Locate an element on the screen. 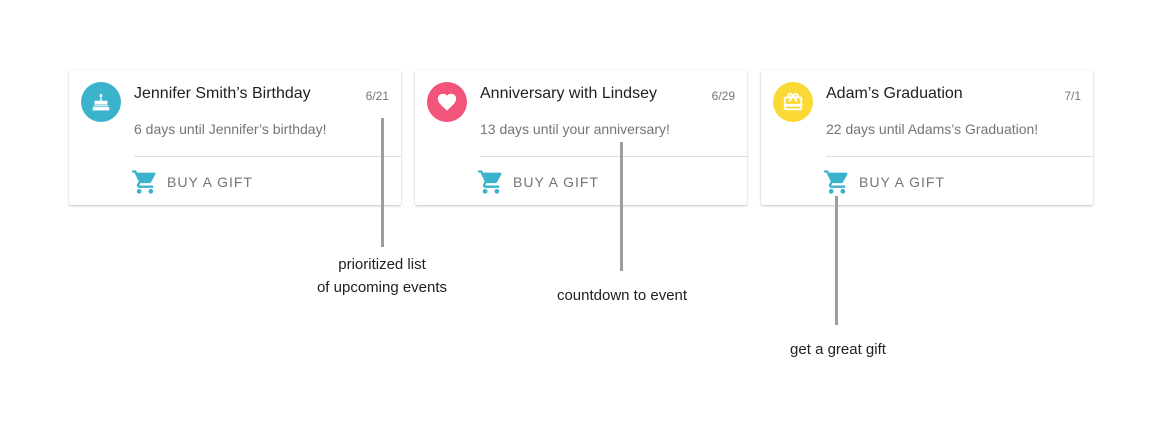  birthday-avatar is located at coordinates (101, 102).